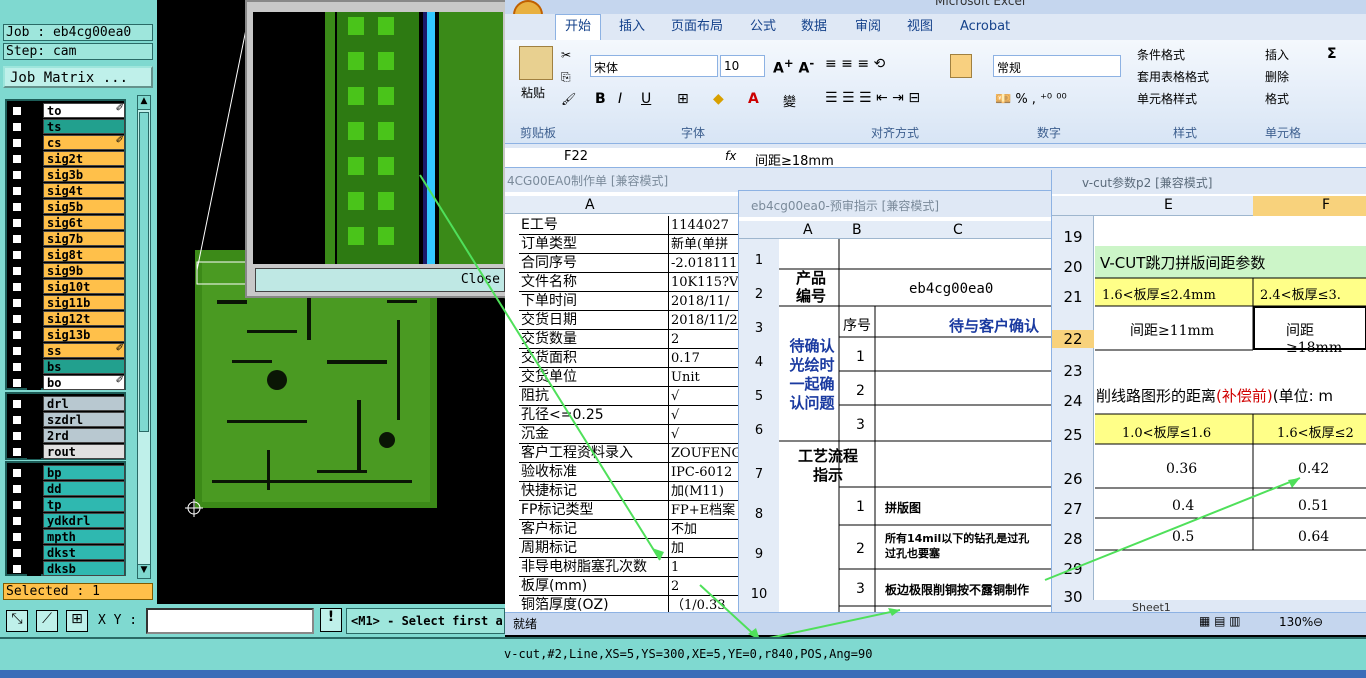 This screenshot has width=1366, height=678. Describe the element at coordinates (118, 620) in the screenshot. I see `xy-label: X Y :` at that location.